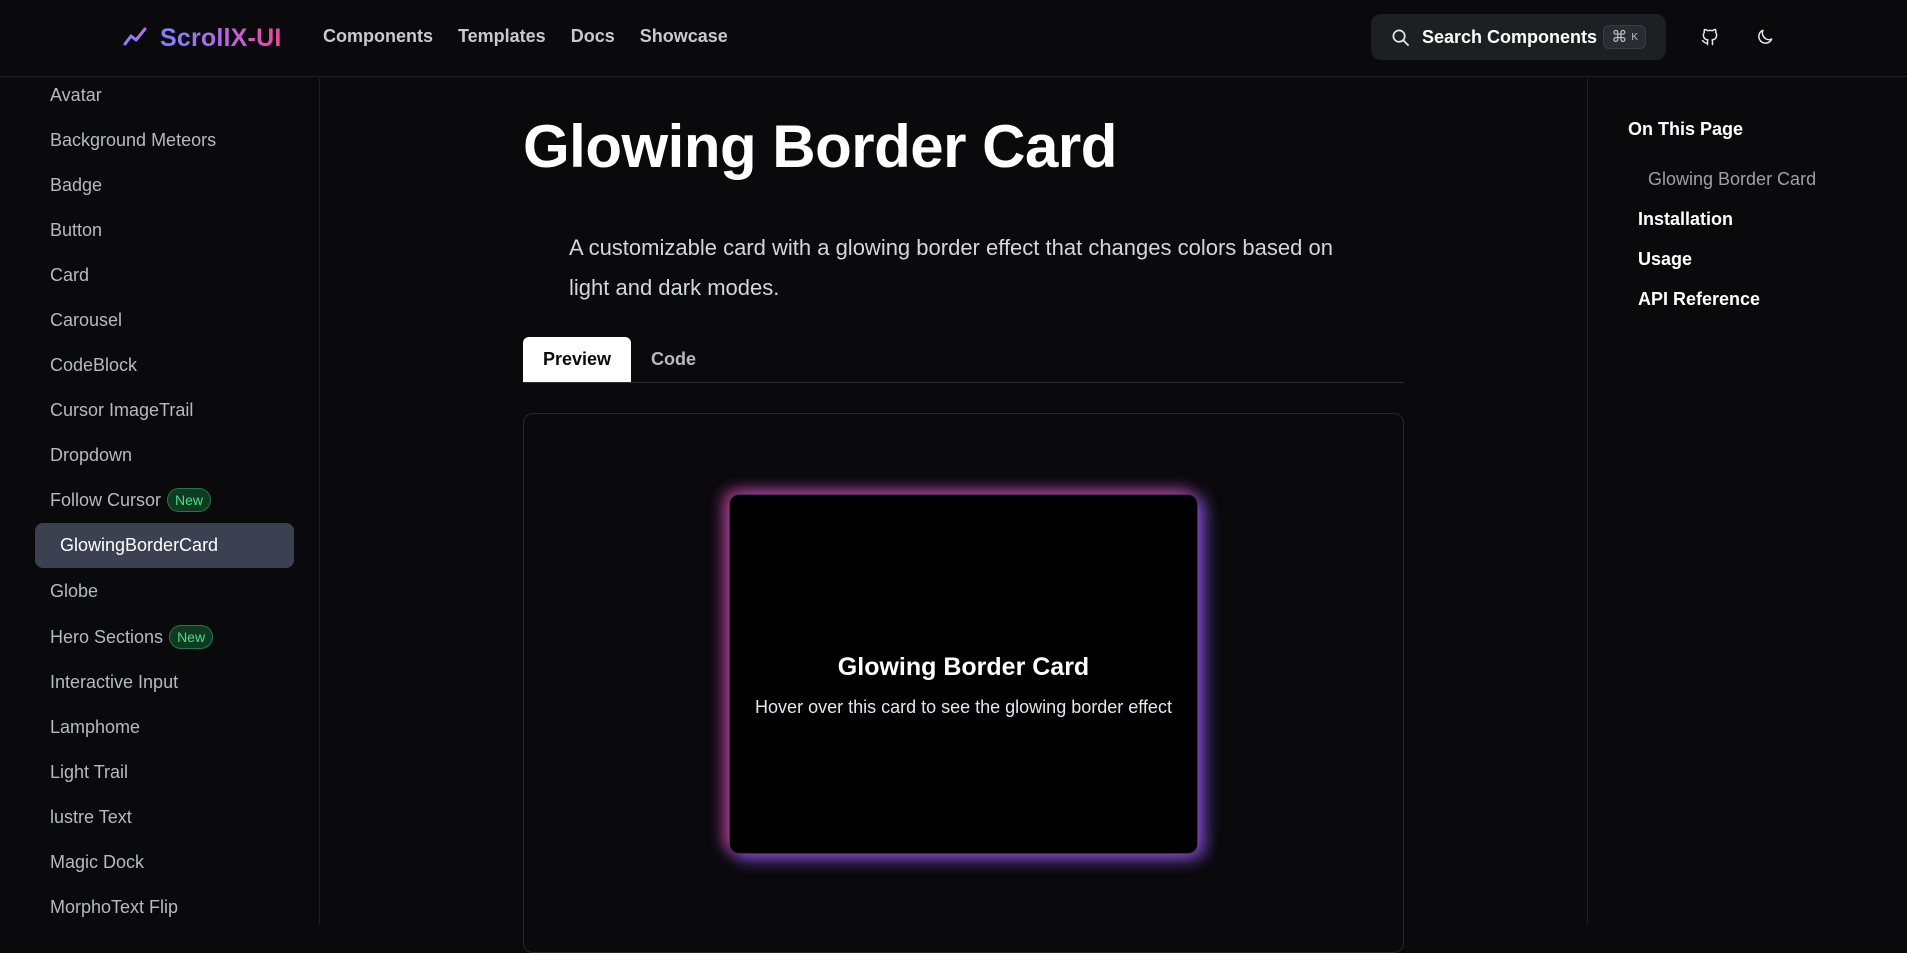  I want to click on github-button, so click(1710, 37).